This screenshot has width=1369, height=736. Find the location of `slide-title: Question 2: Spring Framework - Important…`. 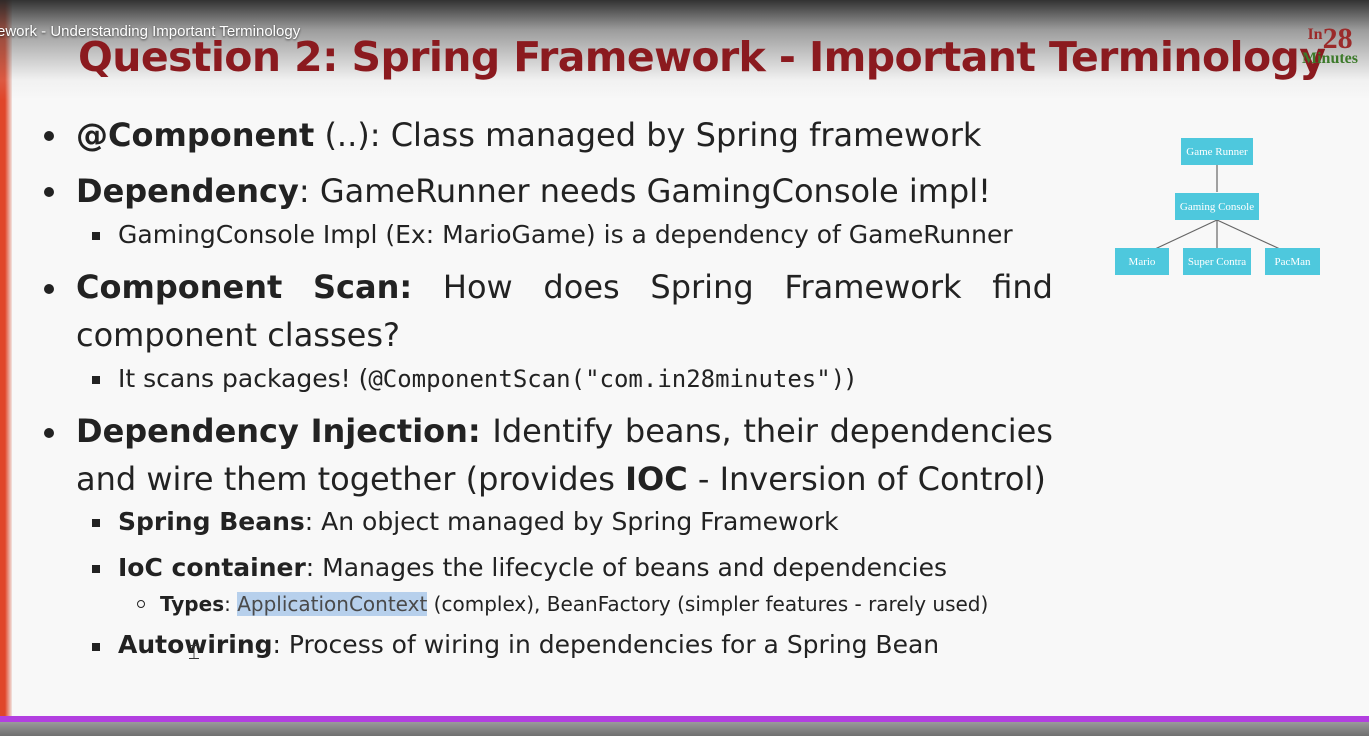

slide-title: Question 2: Spring Framework - Important… is located at coordinates (702, 57).